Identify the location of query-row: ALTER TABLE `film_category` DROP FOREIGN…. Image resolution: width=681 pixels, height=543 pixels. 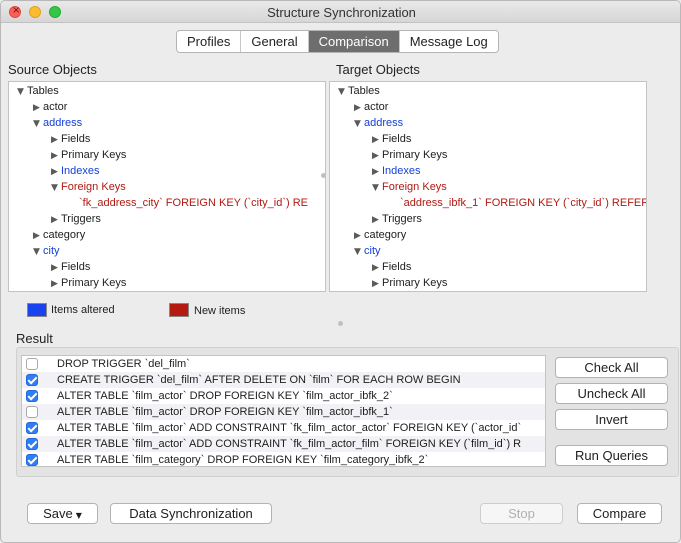
(283, 459).